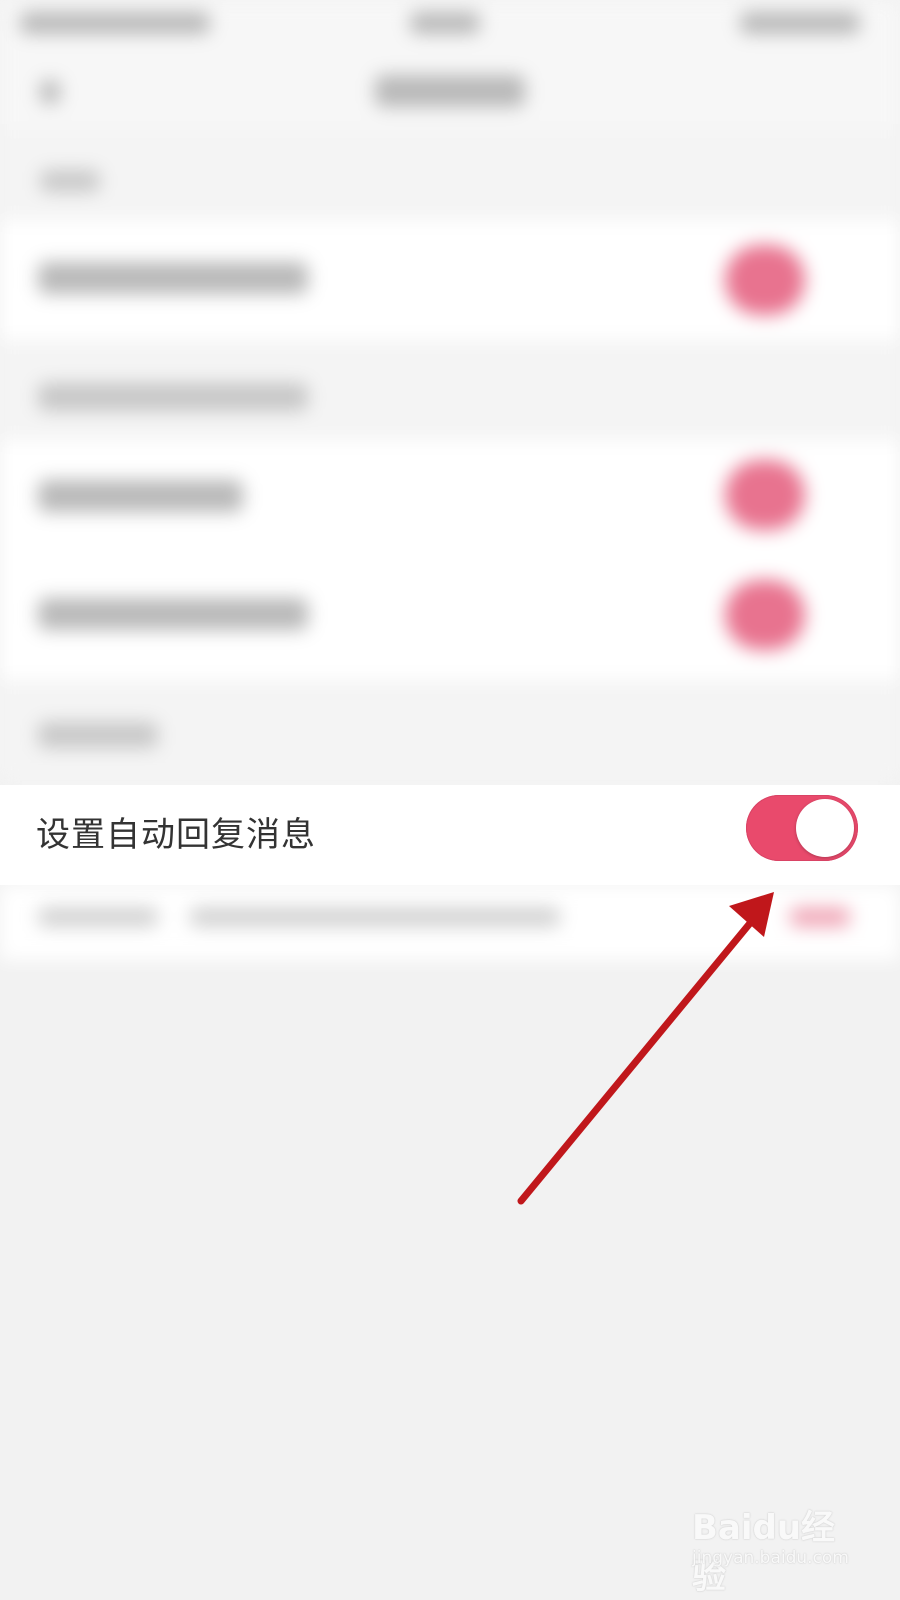  What do you see at coordinates (445, 23) in the screenshot?
I see `blurred-status-center` at bounding box center [445, 23].